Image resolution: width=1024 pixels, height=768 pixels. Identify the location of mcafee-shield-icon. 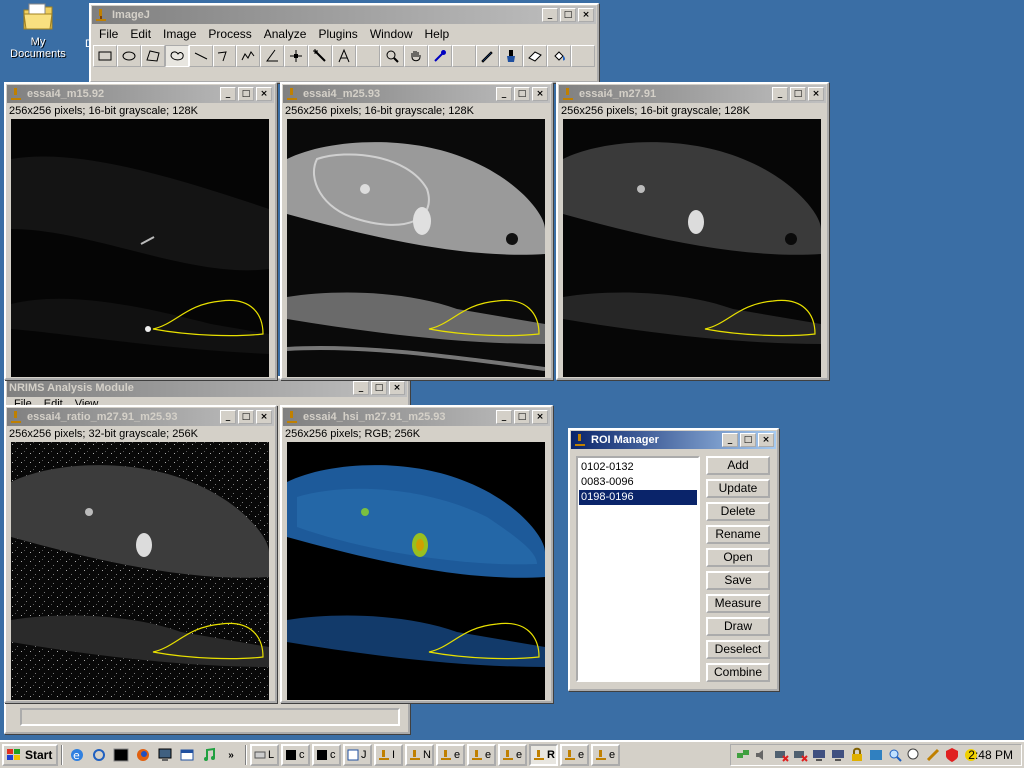
(952, 755).